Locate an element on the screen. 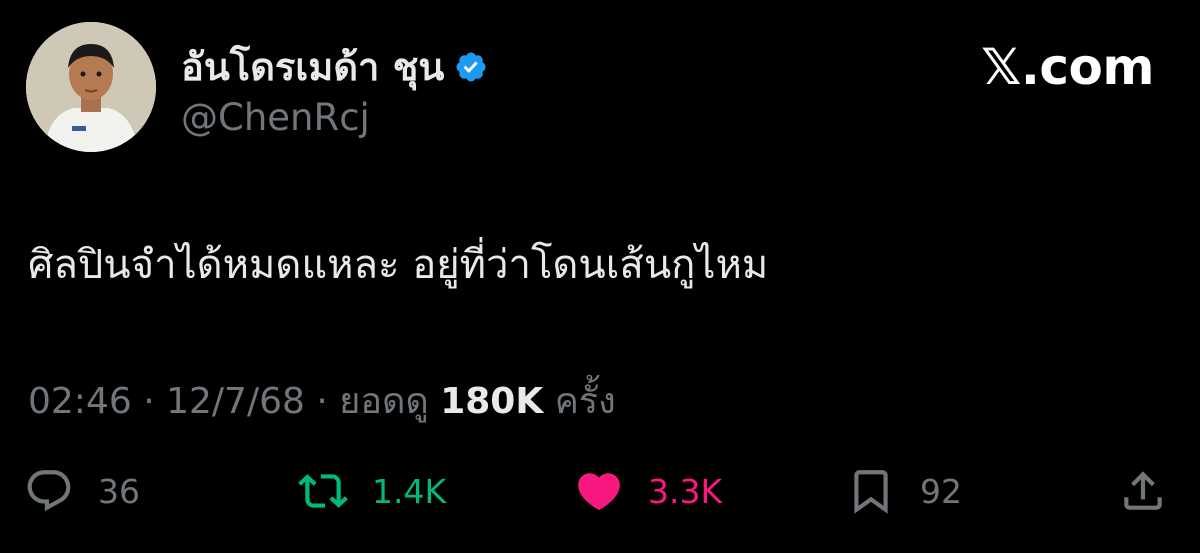 The width and height of the screenshot is (1200, 553). like-icon is located at coordinates (599, 492).